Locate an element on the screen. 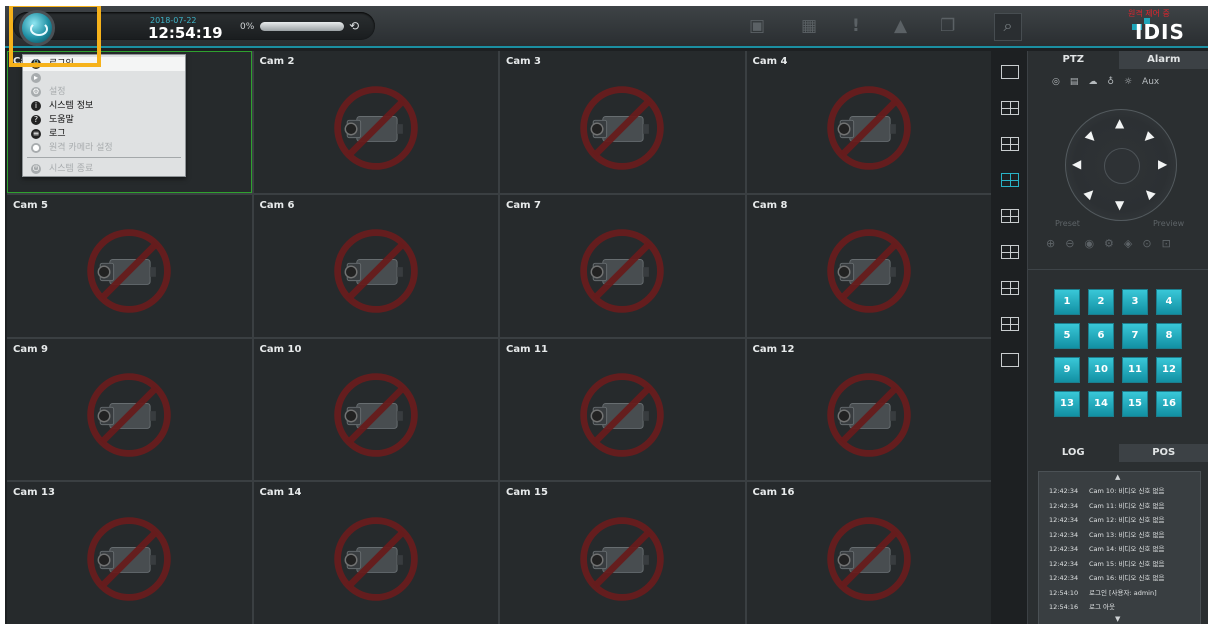  camera-tile: Cam 10 is located at coordinates (375, 409).